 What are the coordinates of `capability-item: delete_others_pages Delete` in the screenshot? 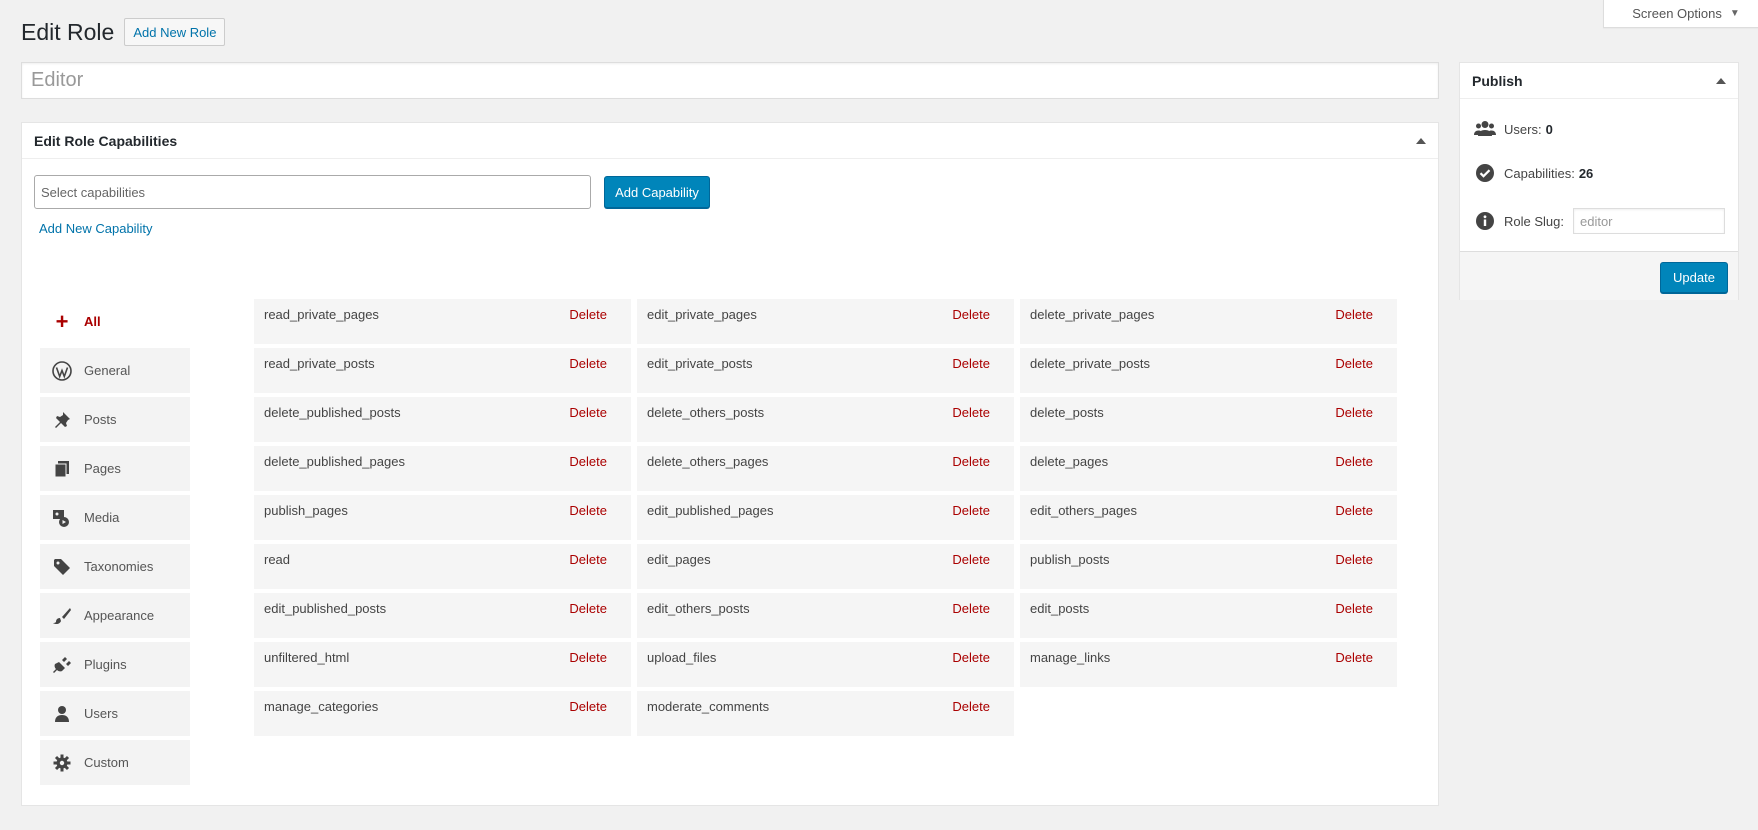 It's located at (825, 468).